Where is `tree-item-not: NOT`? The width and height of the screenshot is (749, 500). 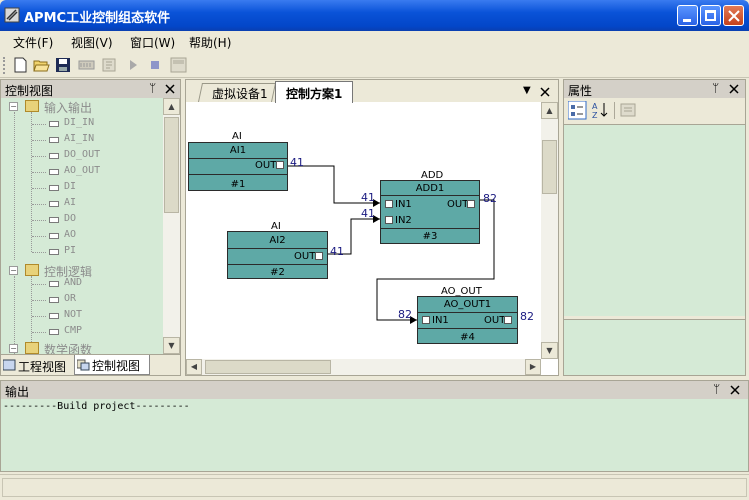 tree-item-not: NOT is located at coordinates (73, 314).